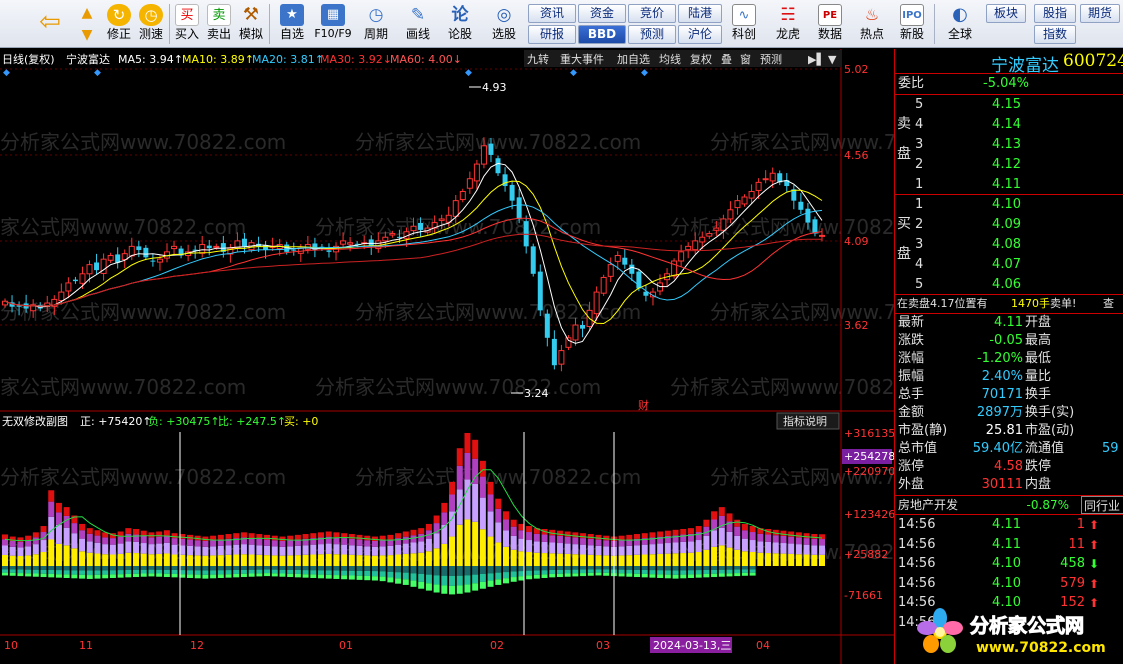  Describe the element at coordinates (1102, 505) in the screenshot. I see `sector-tab: 同行业` at that location.